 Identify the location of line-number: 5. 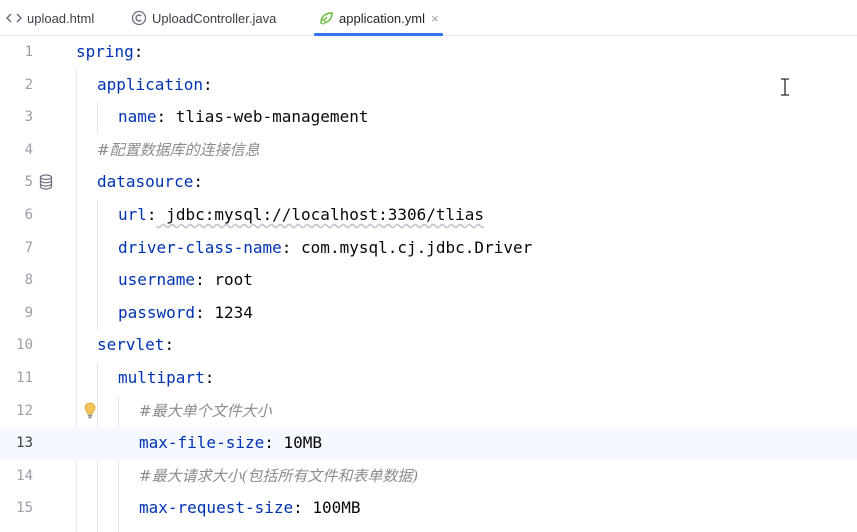
(28, 182).